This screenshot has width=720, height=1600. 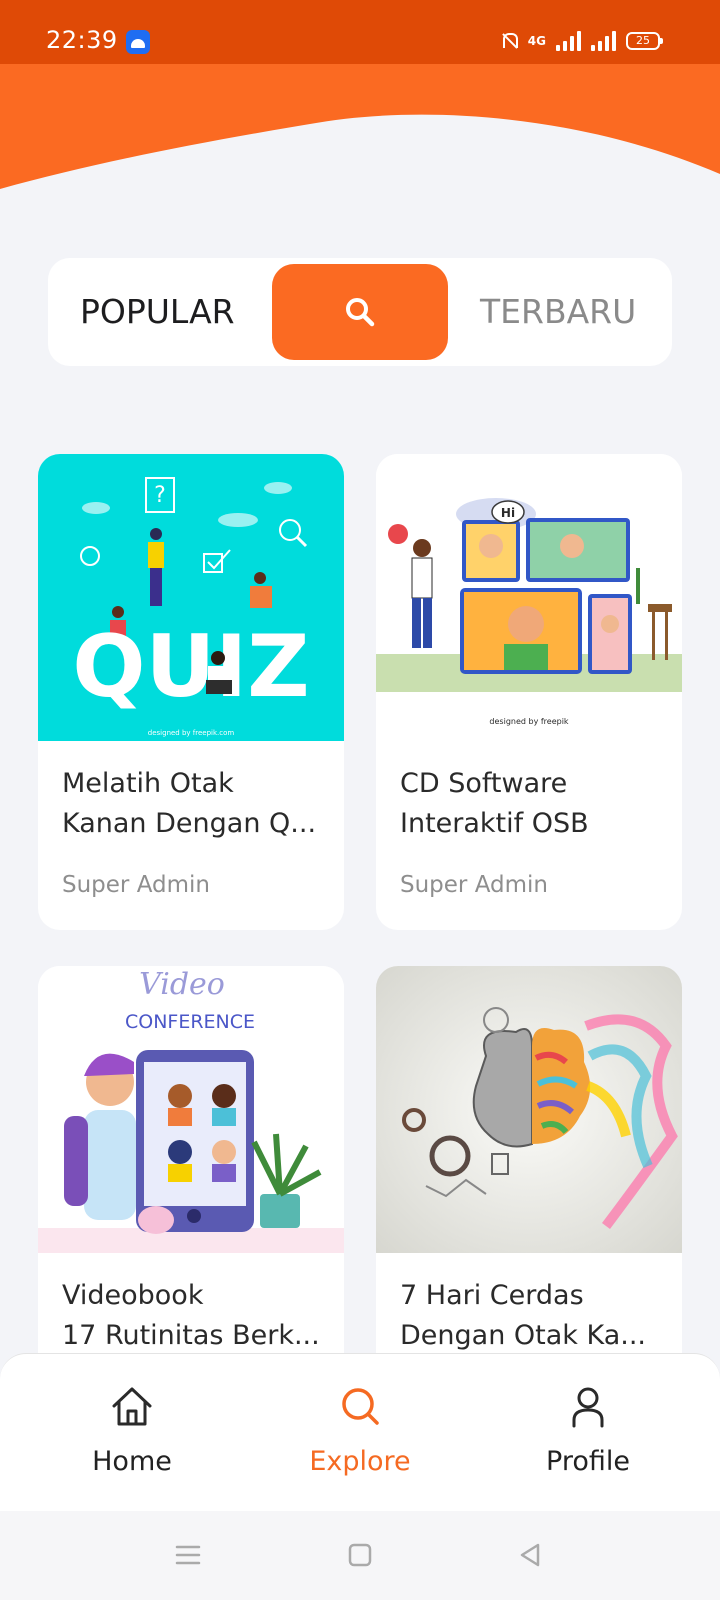 What do you see at coordinates (509, 41) in the screenshot?
I see `bell-muted-icon` at bounding box center [509, 41].